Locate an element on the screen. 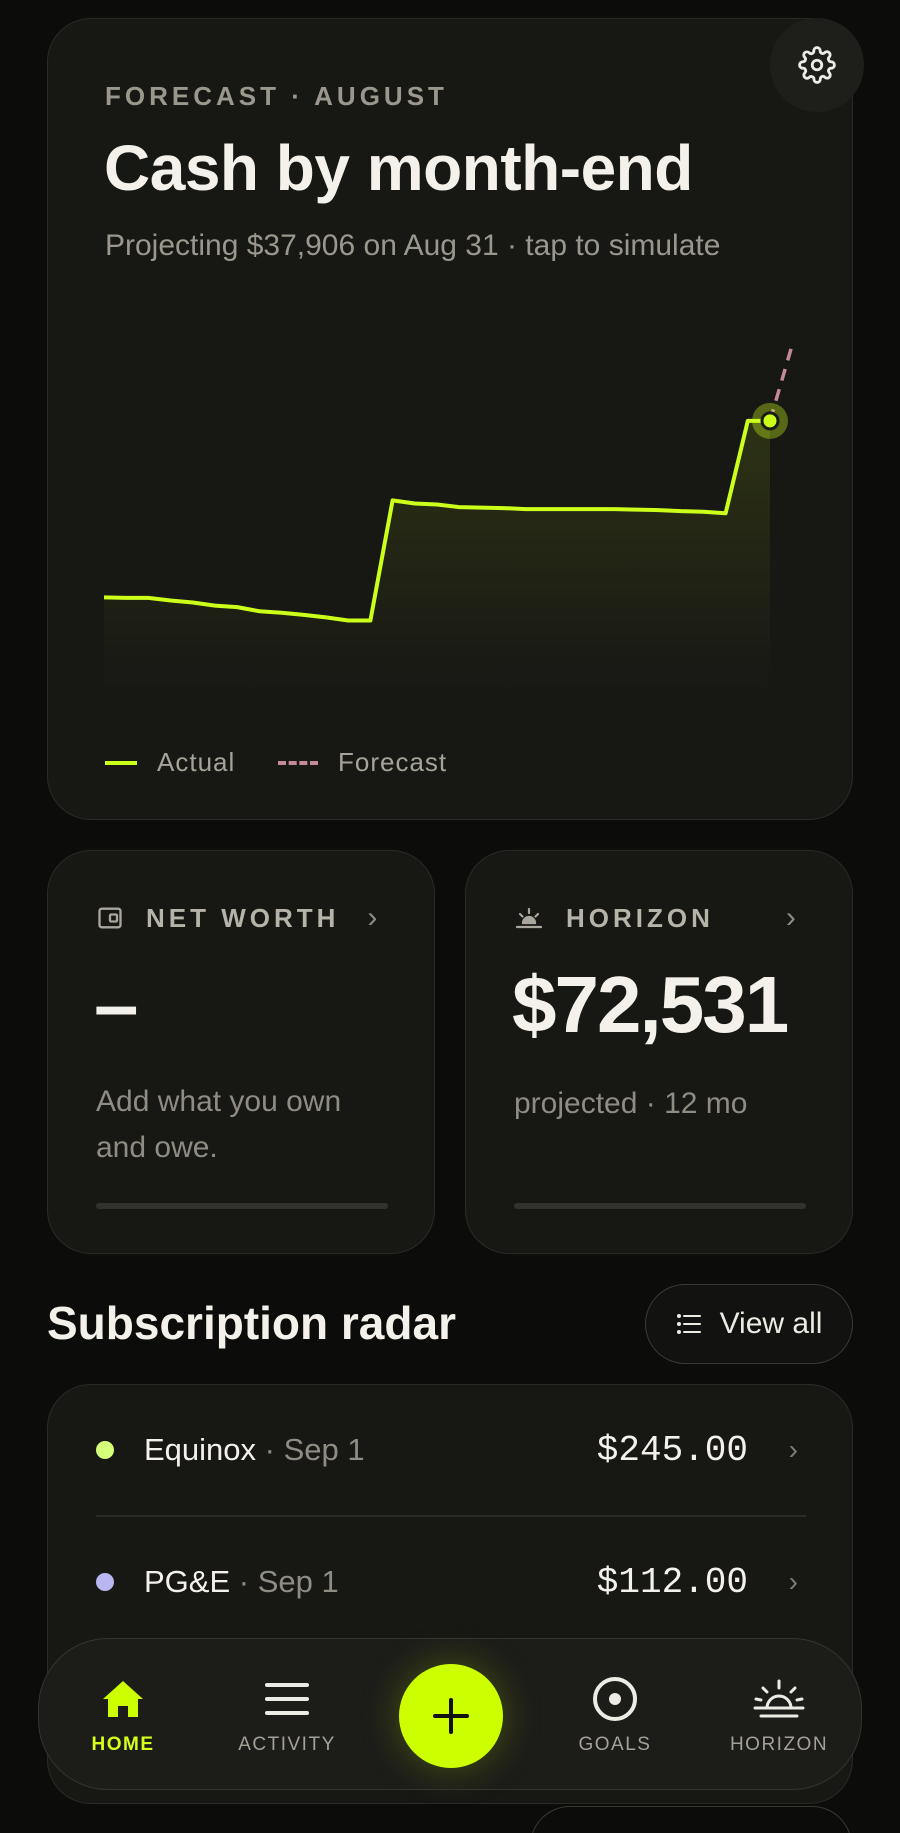 The width and height of the screenshot is (900, 1833). subscription-amount: $245.00 is located at coordinates (672, 1450).